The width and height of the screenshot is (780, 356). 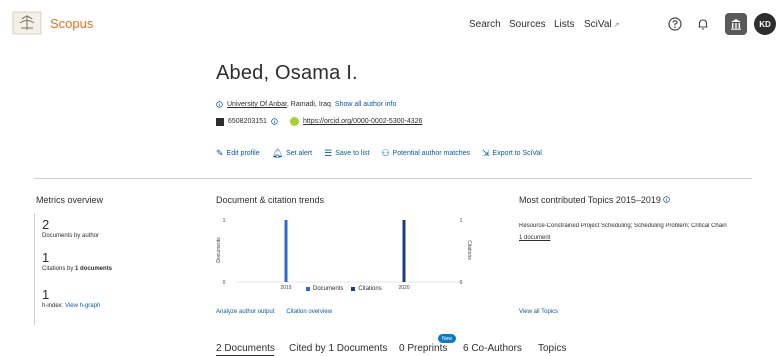 I want to click on tab-documents: 2 Documents, so click(x=245, y=348).